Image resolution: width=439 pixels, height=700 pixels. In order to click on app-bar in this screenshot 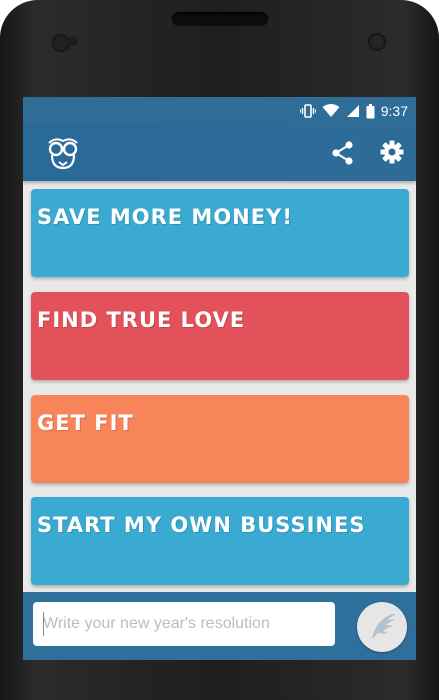, I will do `click(219, 153)`.